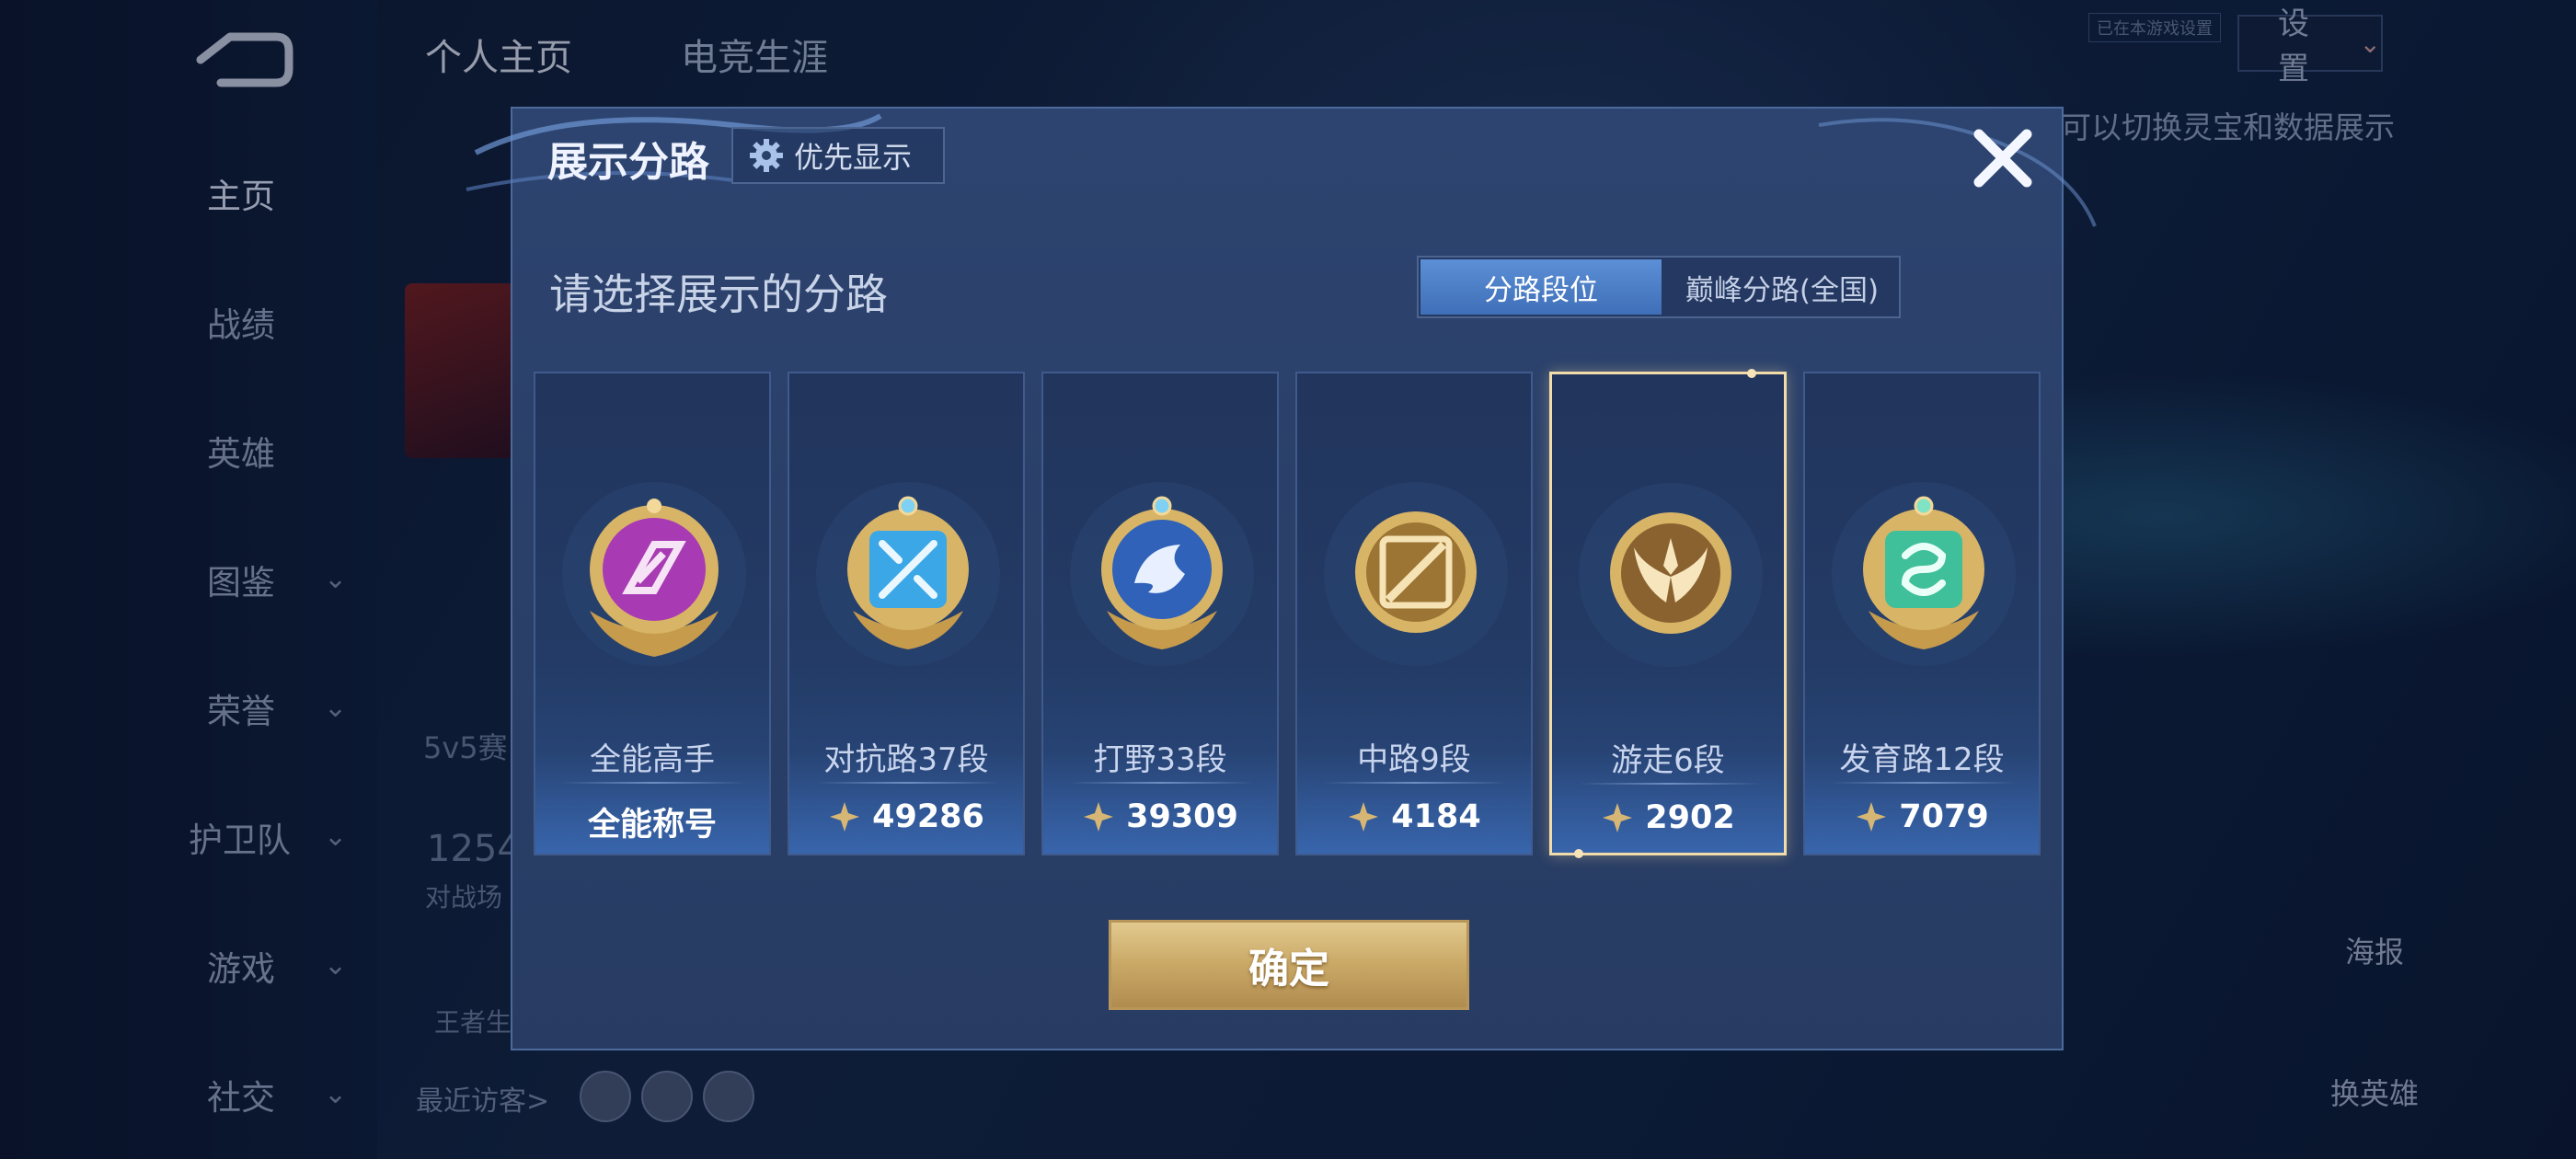 This screenshot has height=1159, width=2576. I want to click on lane-name: 对抗路37段, so click(906, 759).